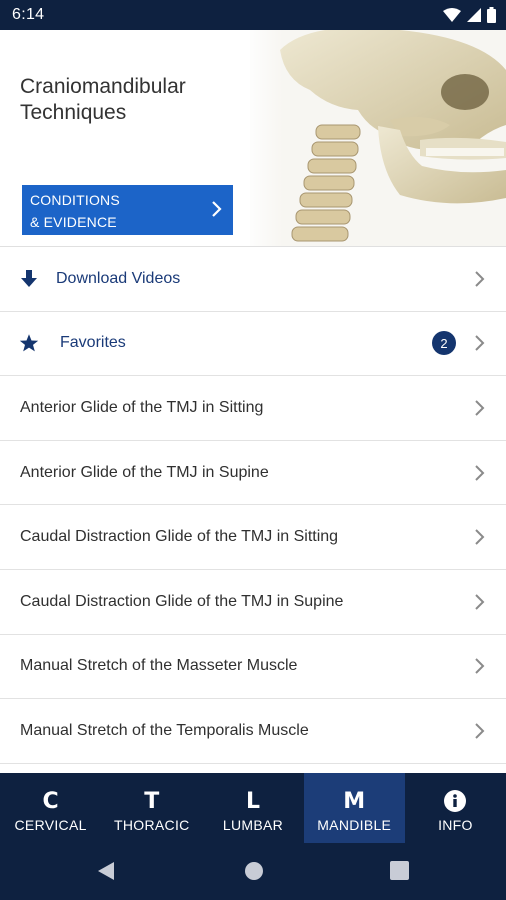 The image size is (506, 900). I want to click on favorites-label: Favorites, so click(93, 343).